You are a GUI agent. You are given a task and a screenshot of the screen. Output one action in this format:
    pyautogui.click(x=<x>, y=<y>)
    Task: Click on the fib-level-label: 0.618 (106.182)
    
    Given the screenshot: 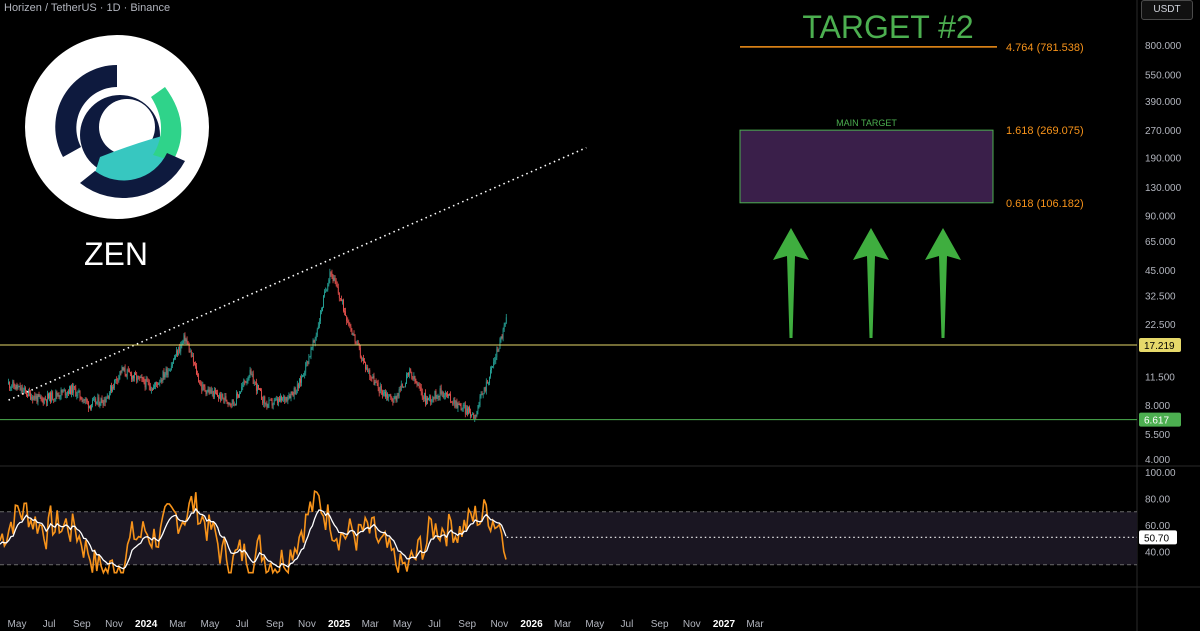 What is the action you would take?
    pyautogui.click(x=1045, y=204)
    